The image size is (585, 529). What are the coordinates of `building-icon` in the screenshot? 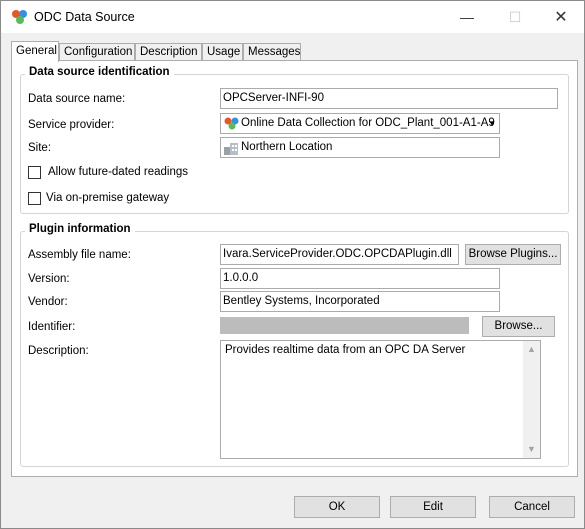 It's located at (231, 149).